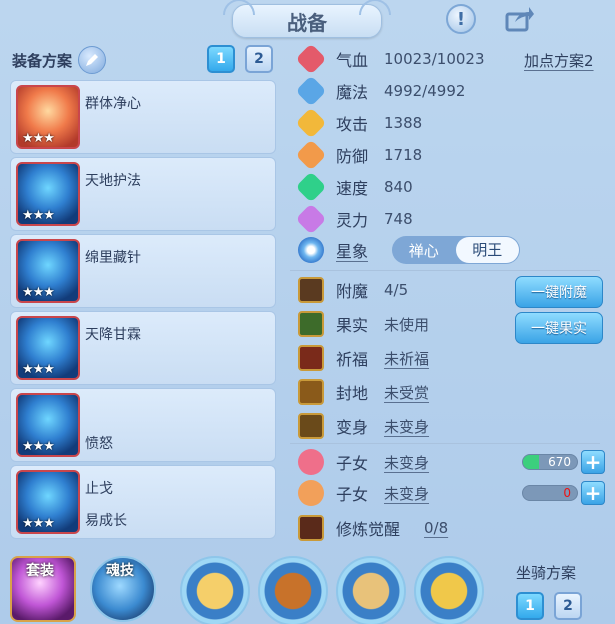 Image resolution: width=615 pixels, height=624 pixels. Describe the element at coordinates (531, 462) in the screenshot. I see `bar-fill` at that location.